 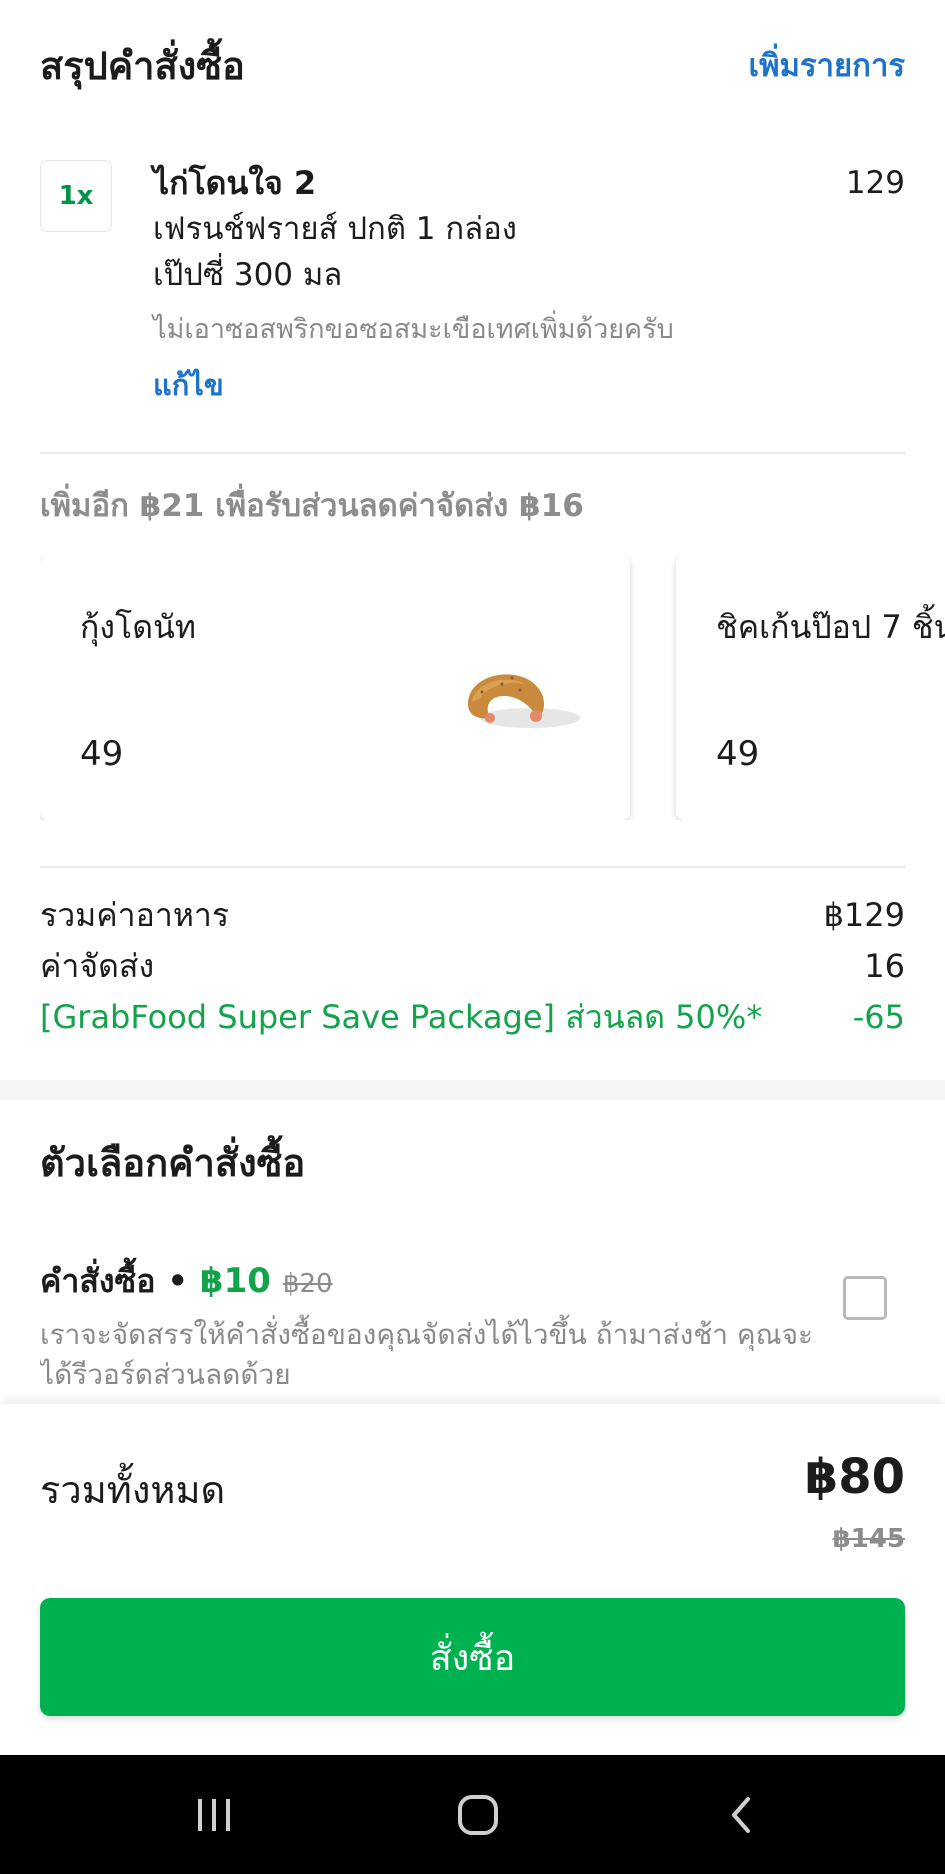 I want to click on suggestion-carousel: กุ้งโดนัท 49 ชิคเก้นป๊อป 7 ชิ้น 49, so click(x=492, y=688).